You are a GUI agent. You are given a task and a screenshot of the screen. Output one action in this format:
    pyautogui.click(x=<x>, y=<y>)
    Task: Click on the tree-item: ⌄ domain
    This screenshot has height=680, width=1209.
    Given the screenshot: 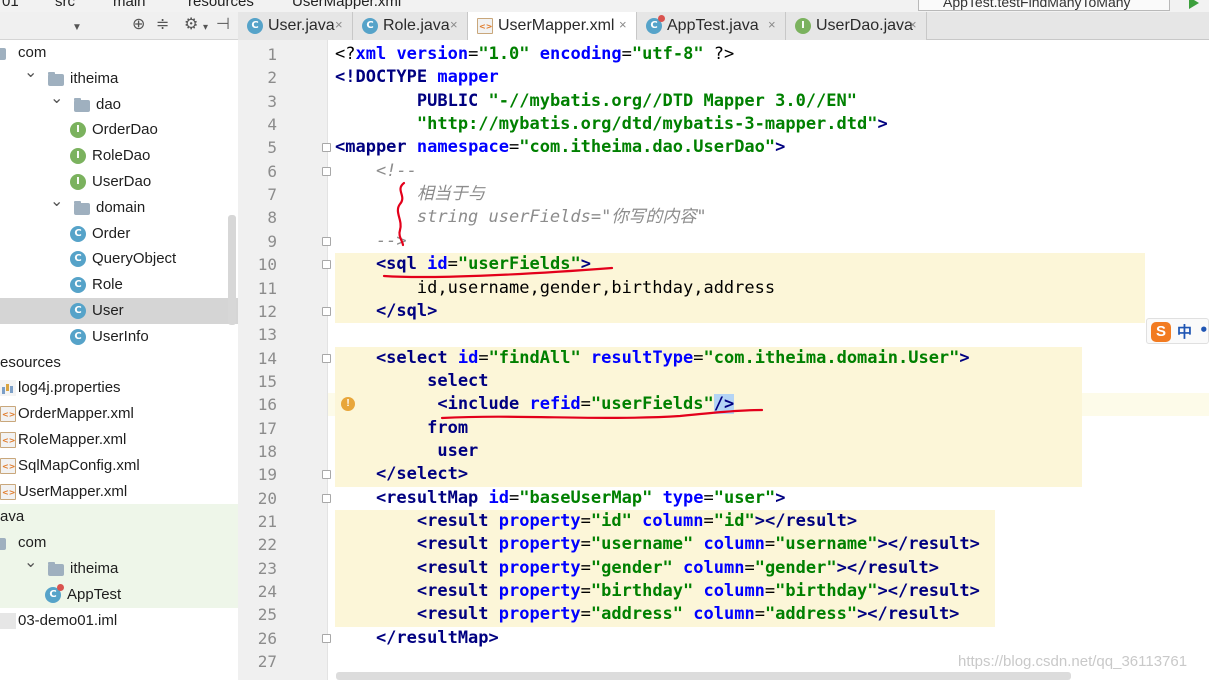 What is the action you would take?
    pyautogui.click(x=119, y=207)
    